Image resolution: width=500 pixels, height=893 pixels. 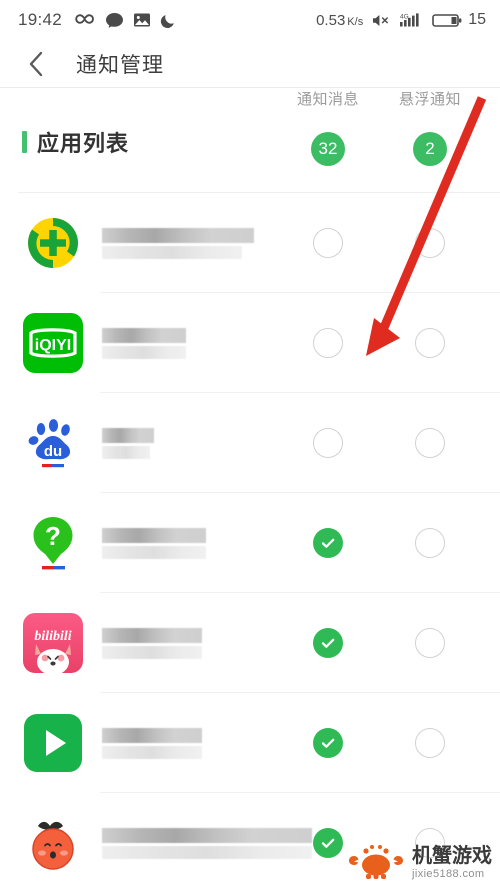 I want to click on svg-text: iQIYI, so click(x=53, y=345).